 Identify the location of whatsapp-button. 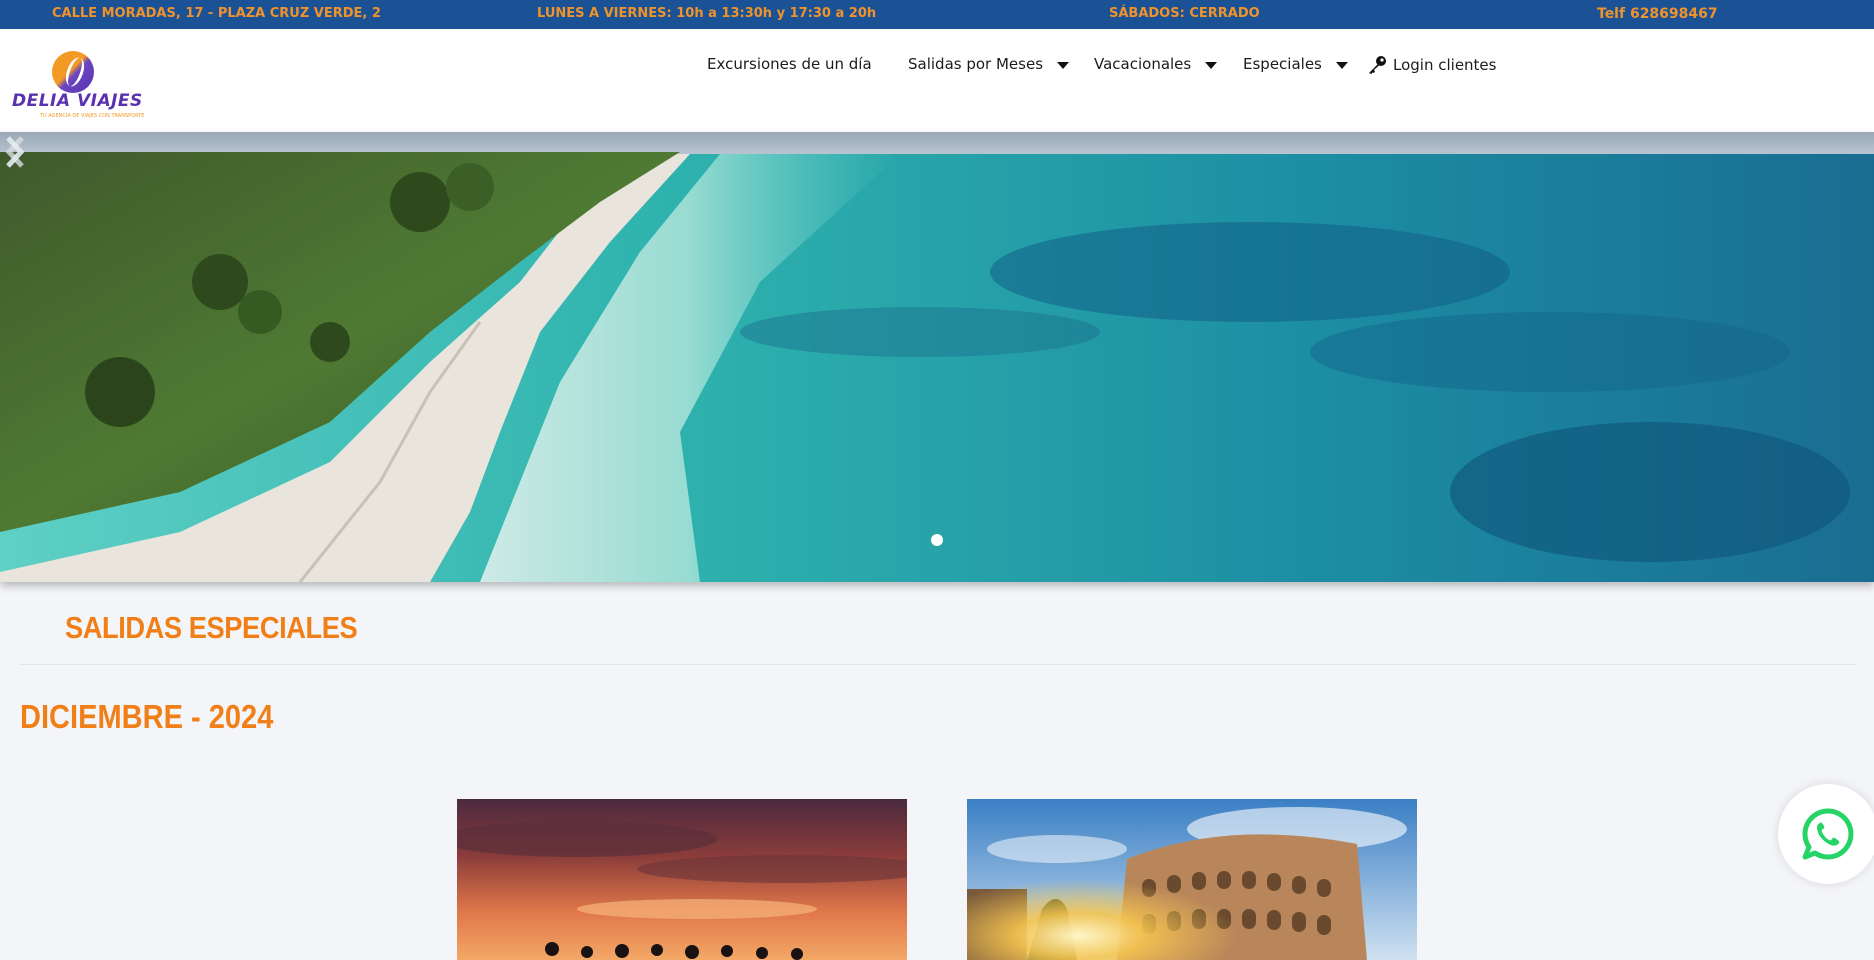
(1826, 834).